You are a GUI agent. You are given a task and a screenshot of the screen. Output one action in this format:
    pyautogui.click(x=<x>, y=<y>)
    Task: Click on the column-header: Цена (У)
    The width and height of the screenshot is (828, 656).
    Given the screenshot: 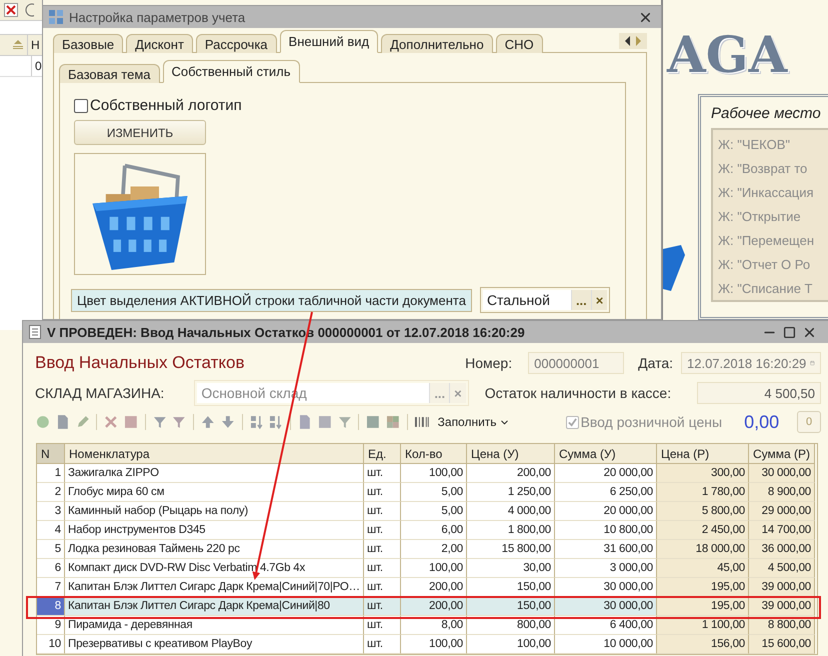 What is the action you would take?
    pyautogui.click(x=511, y=454)
    